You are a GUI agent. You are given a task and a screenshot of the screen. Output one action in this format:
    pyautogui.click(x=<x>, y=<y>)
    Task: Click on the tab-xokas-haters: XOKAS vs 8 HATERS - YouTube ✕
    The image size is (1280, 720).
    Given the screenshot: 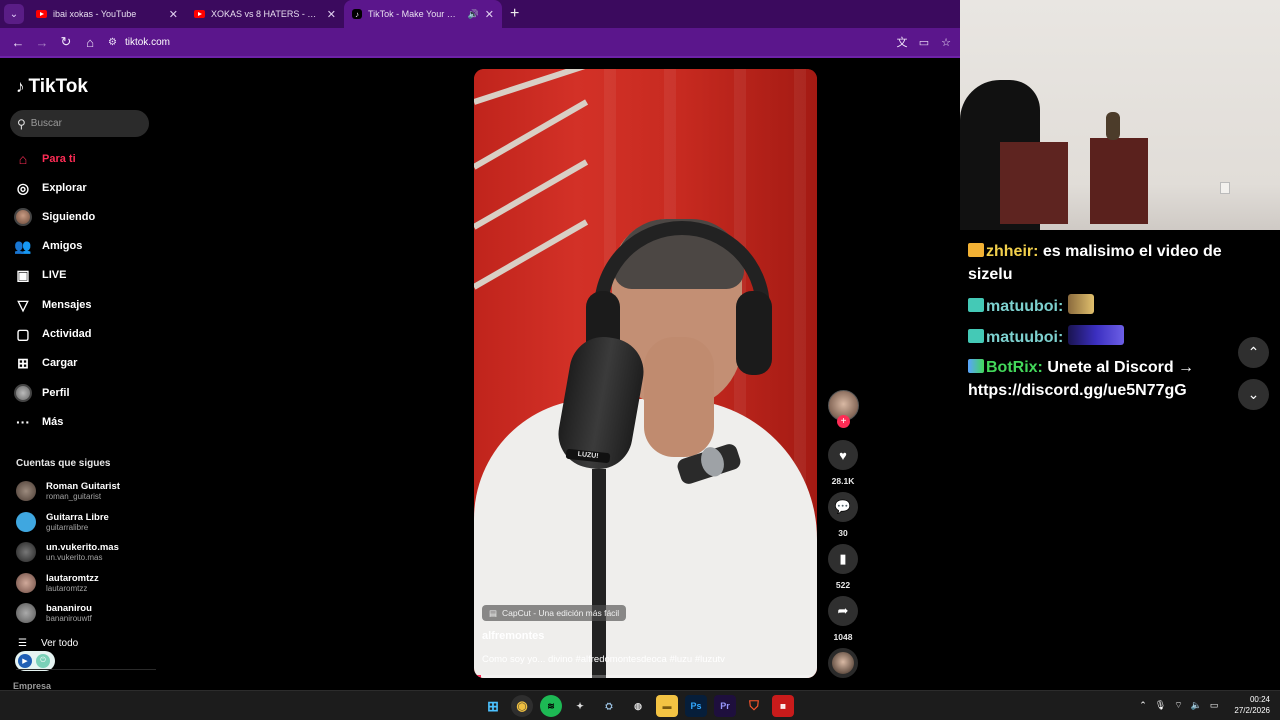 What is the action you would take?
    pyautogui.click(x=265, y=14)
    